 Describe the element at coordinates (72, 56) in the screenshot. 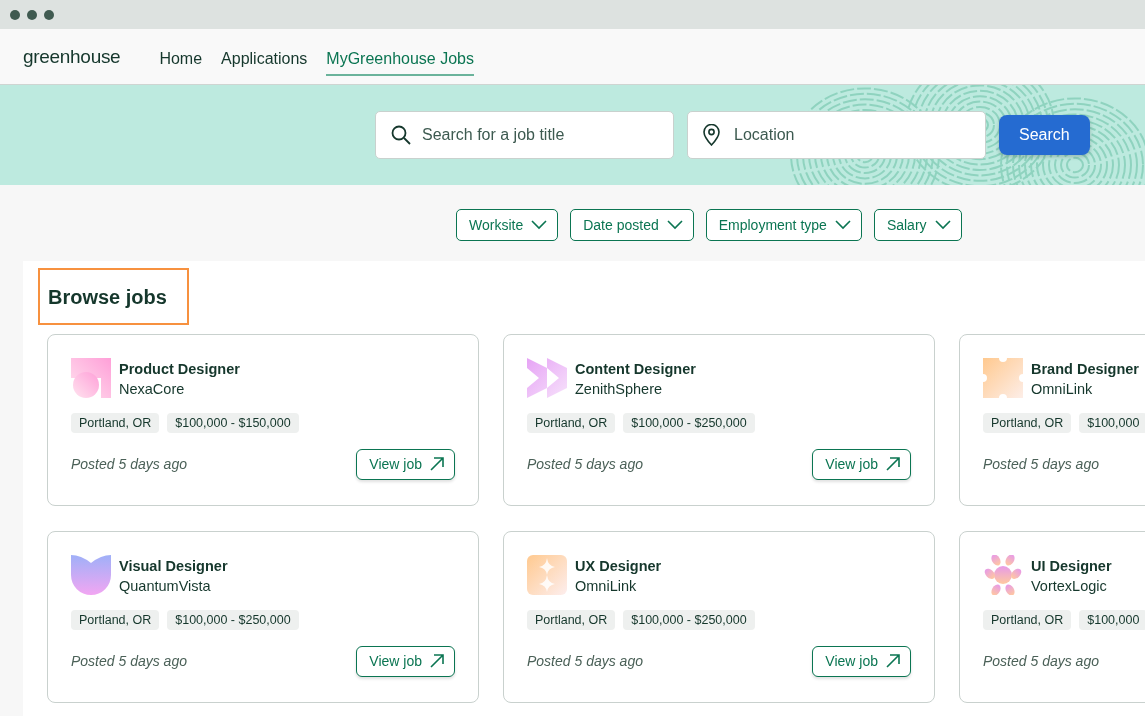

I see `brand-logo: greenhouse` at that location.